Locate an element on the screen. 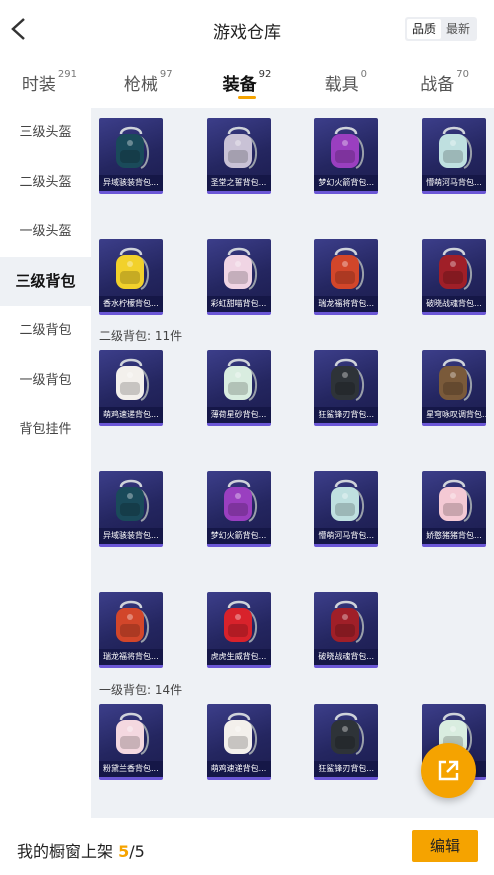 The height and width of the screenshot is (875, 494). tab-3: 载具0 is located at coordinates (345, 83).